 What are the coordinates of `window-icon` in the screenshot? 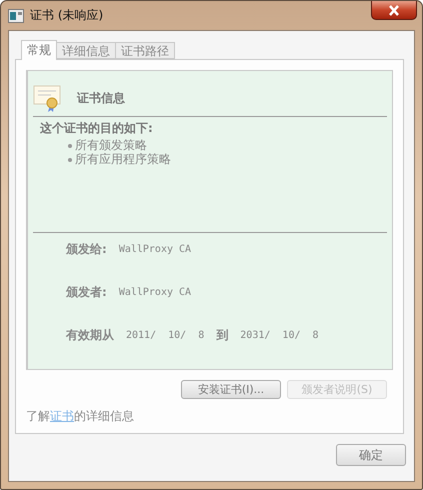 It's located at (16, 15).